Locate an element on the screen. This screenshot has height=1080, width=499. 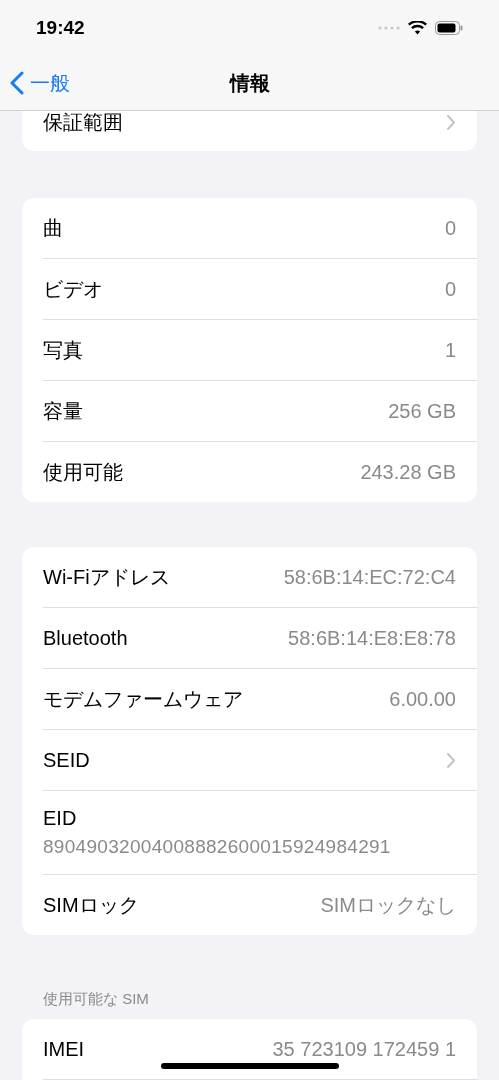
settings-row: SEID is located at coordinates (260, 760).